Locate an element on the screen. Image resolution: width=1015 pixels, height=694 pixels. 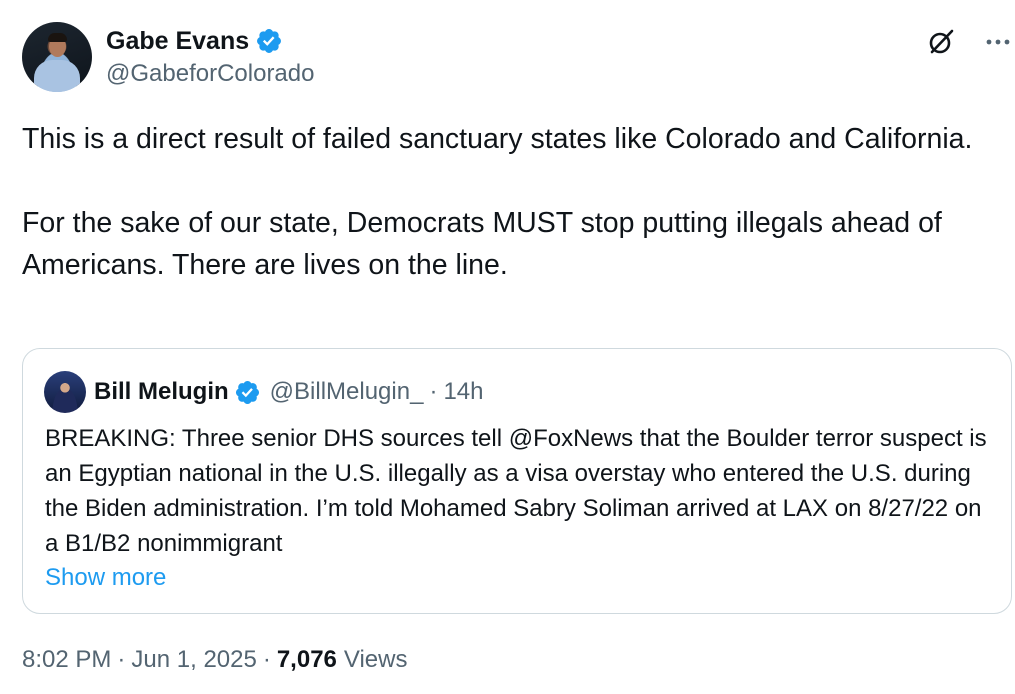
tweet-date: Jun 1, 2025 is located at coordinates (193, 660).